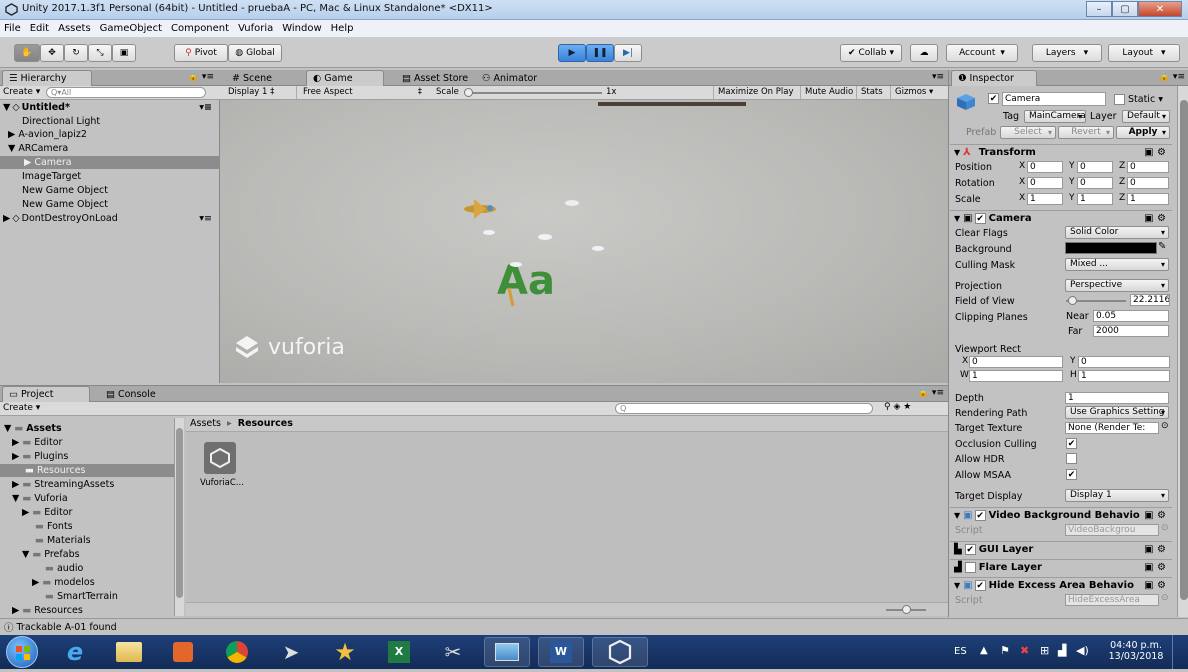 The image size is (1188, 672). What do you see at coordinates (994, 78) in the screenshot?
I see `tab-inspector: ❶ Inspector` at bounding box center [994, 78].